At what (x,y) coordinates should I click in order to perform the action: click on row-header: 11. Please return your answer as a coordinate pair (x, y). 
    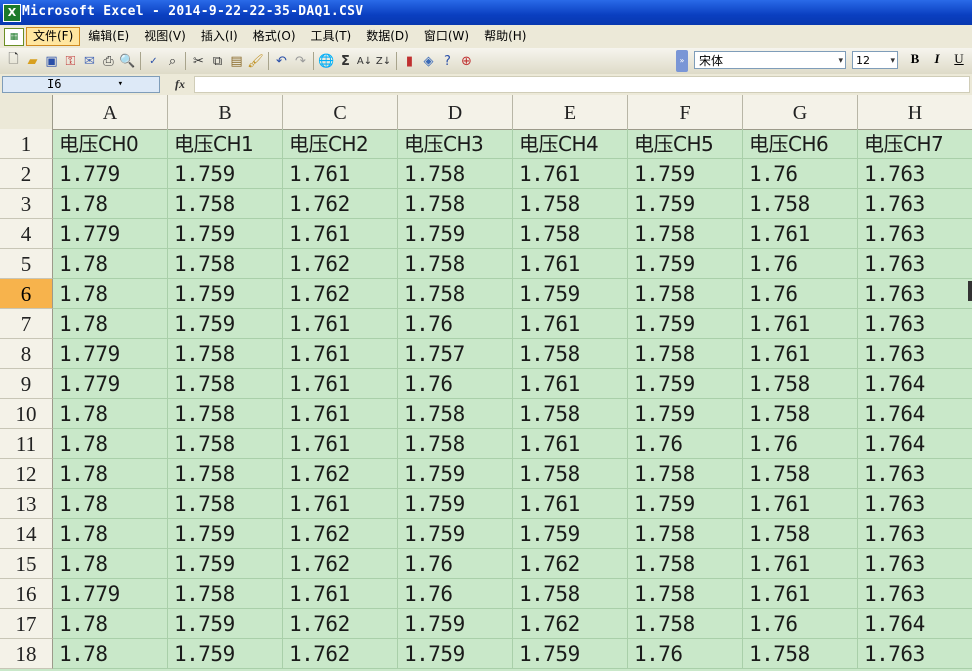
    Looking at the image, I should click on (26, 444).